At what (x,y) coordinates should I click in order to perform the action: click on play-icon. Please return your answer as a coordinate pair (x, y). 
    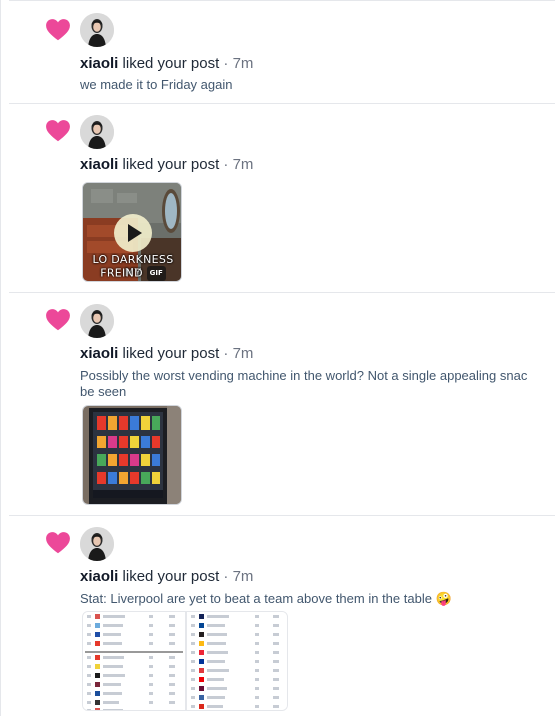
    Looking at the image, I should click on (133, 233).